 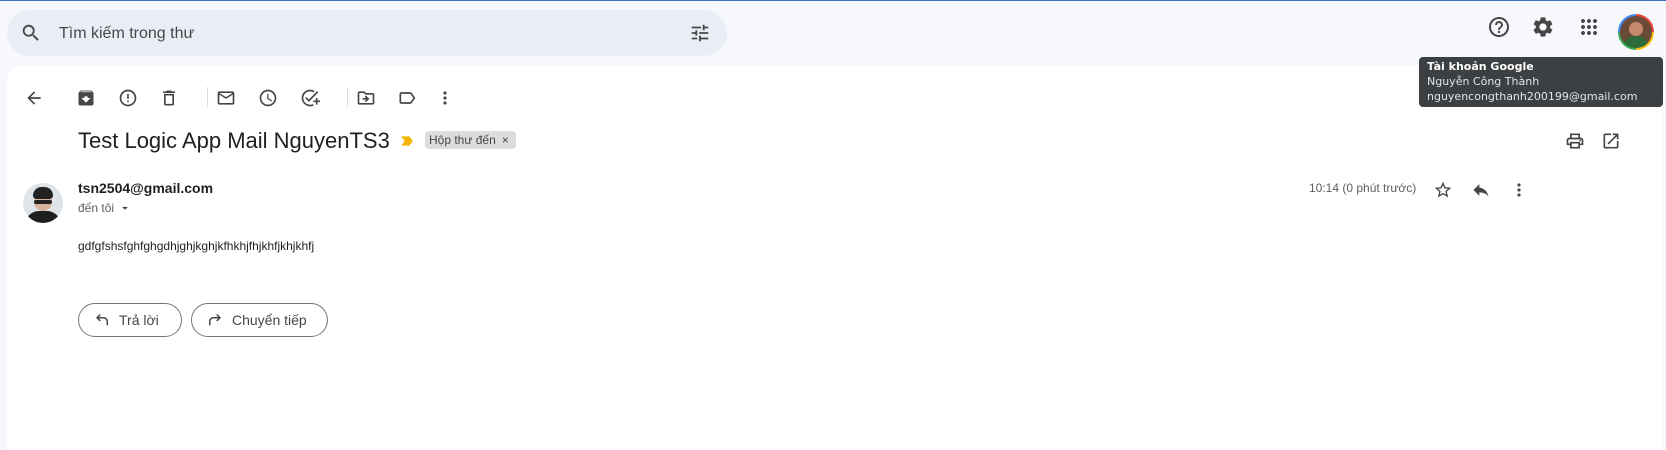 What do you see at coordinates (462, 140) in the screenshot?
I see `label-chip-text: Hộp thư đến` at bounding box center [462, 140].